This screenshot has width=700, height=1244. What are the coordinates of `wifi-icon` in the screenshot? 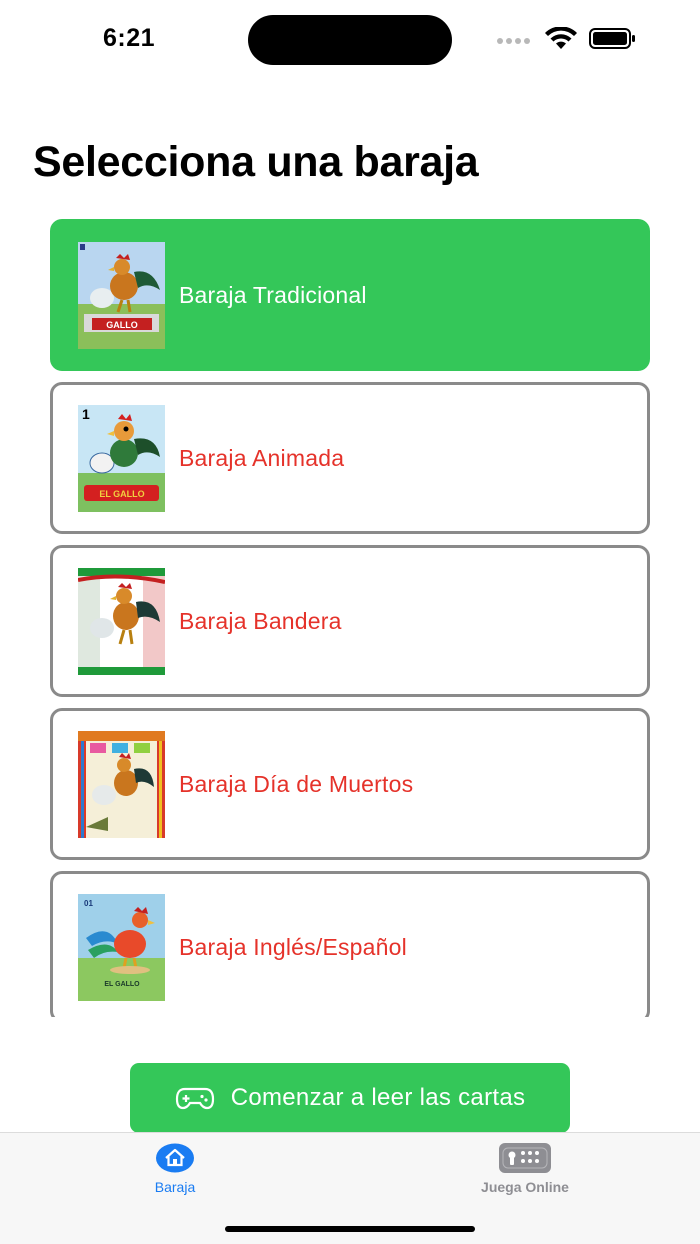 It's located at (561, 38).